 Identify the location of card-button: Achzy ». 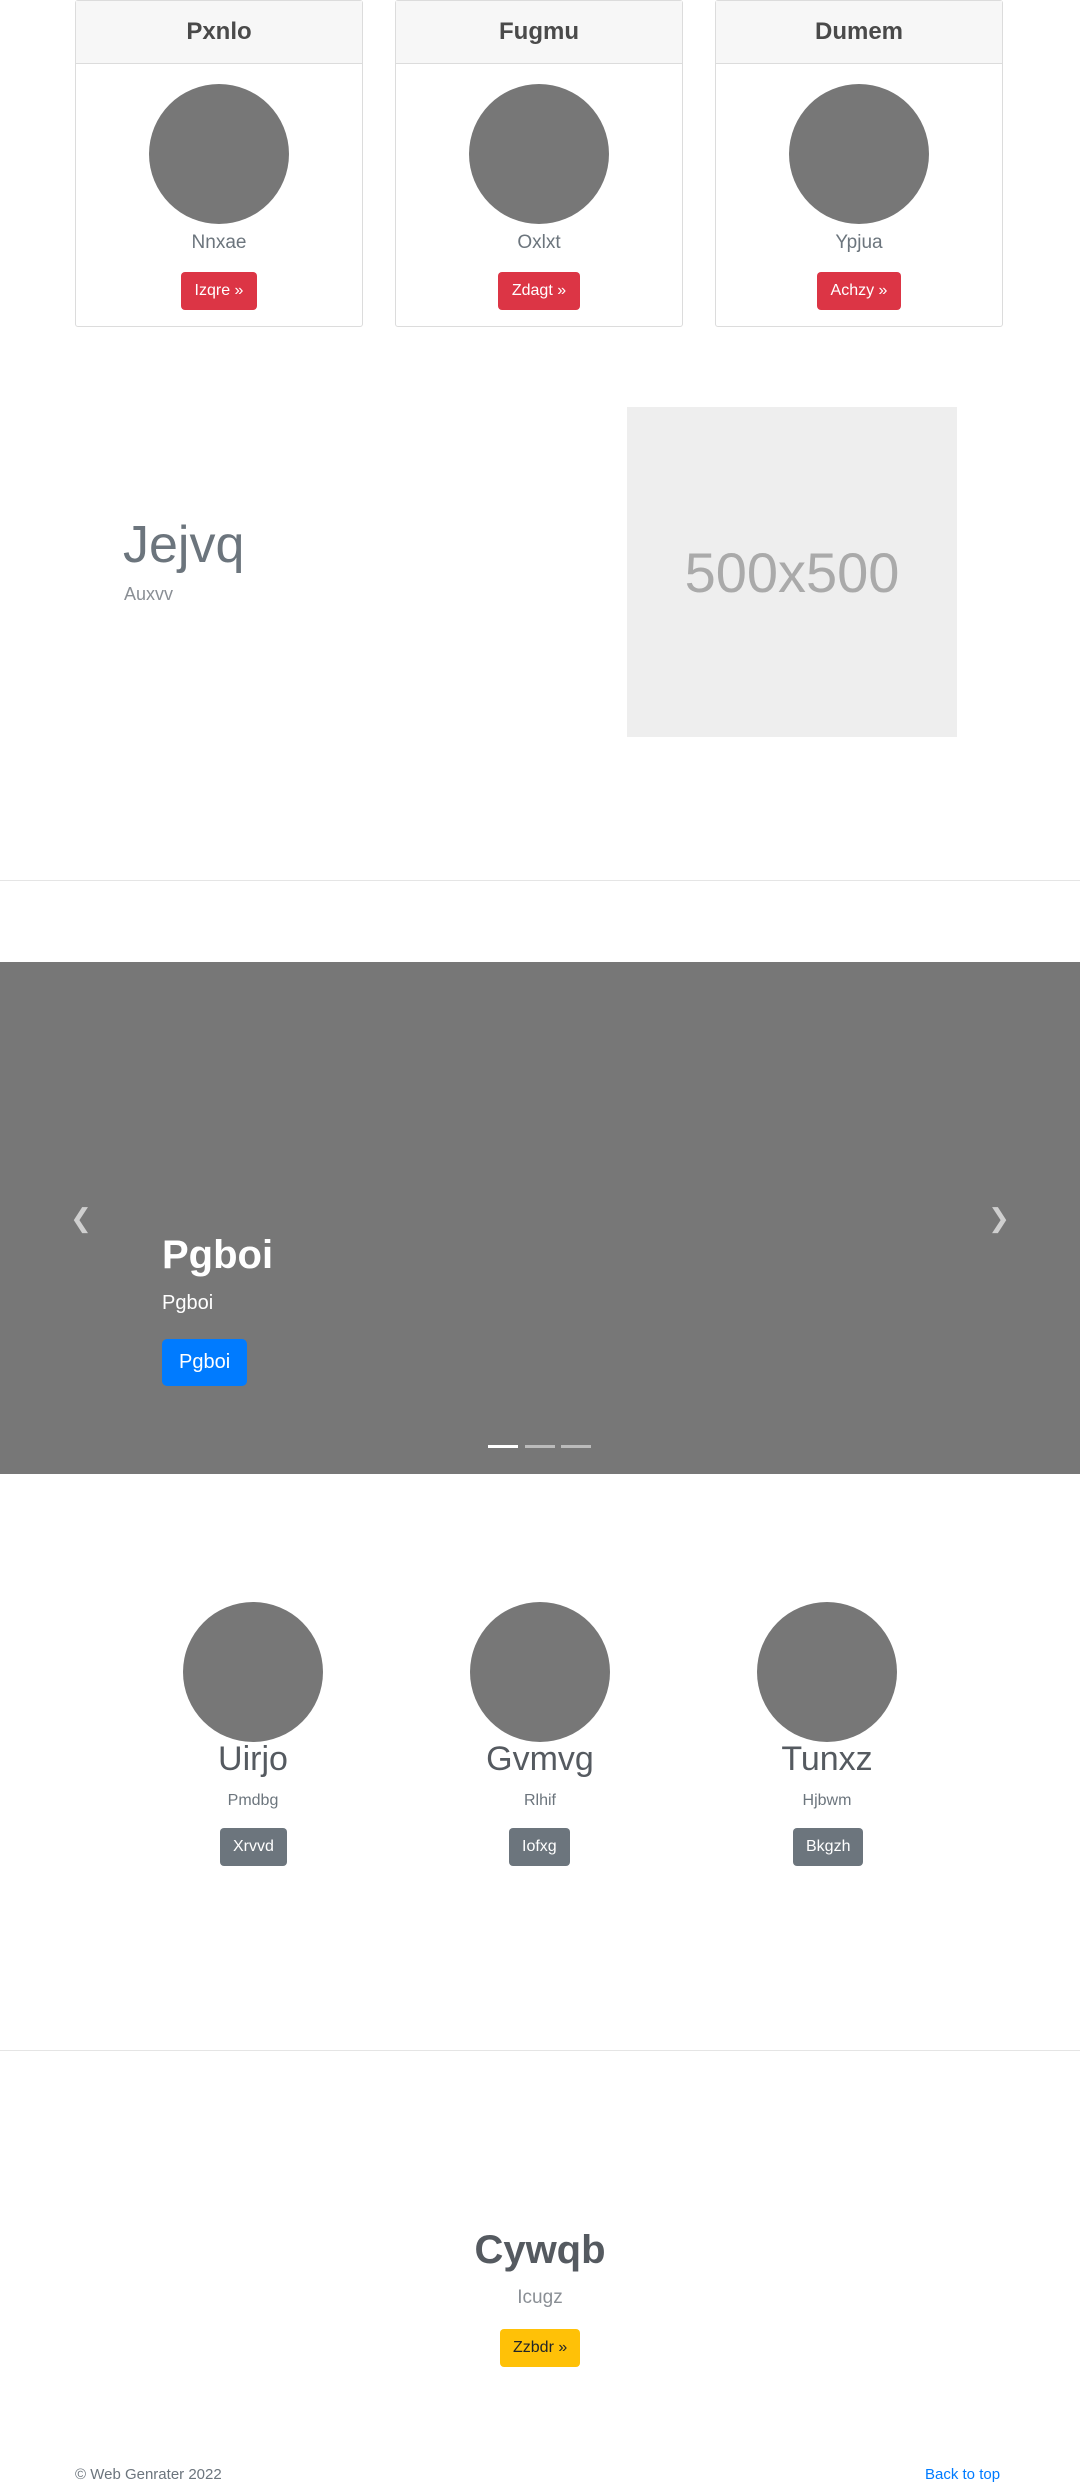
(859, 291).